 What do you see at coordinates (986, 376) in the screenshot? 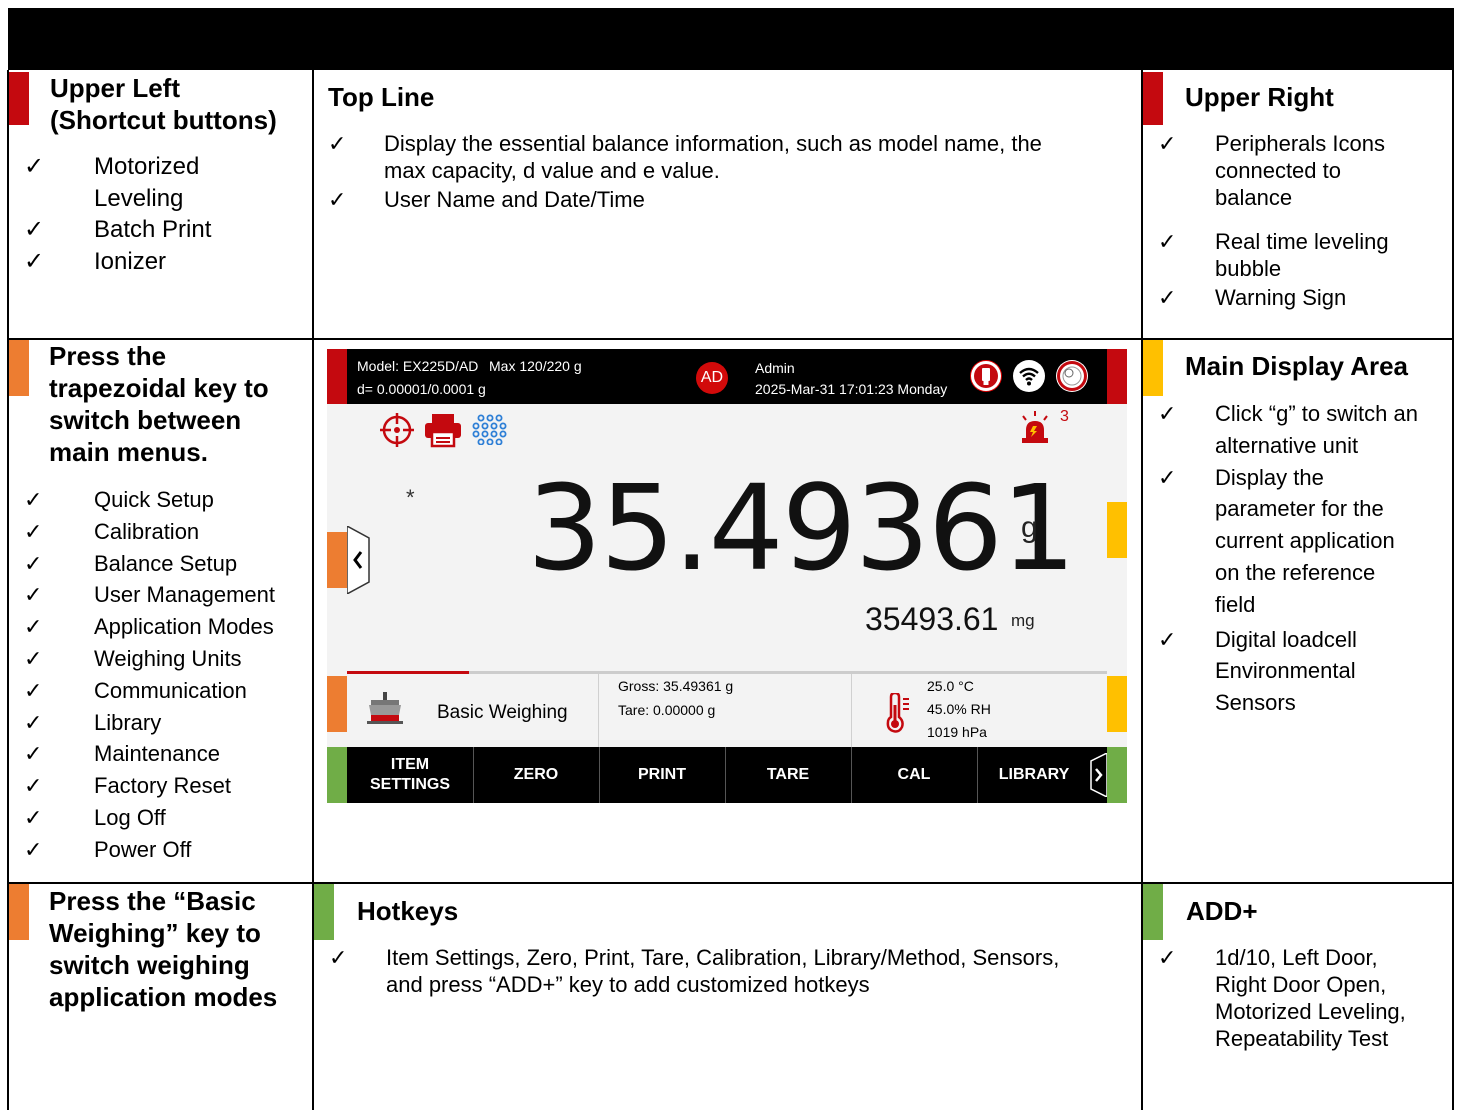
I see `usb-icon` at bounding box center [986, 376].